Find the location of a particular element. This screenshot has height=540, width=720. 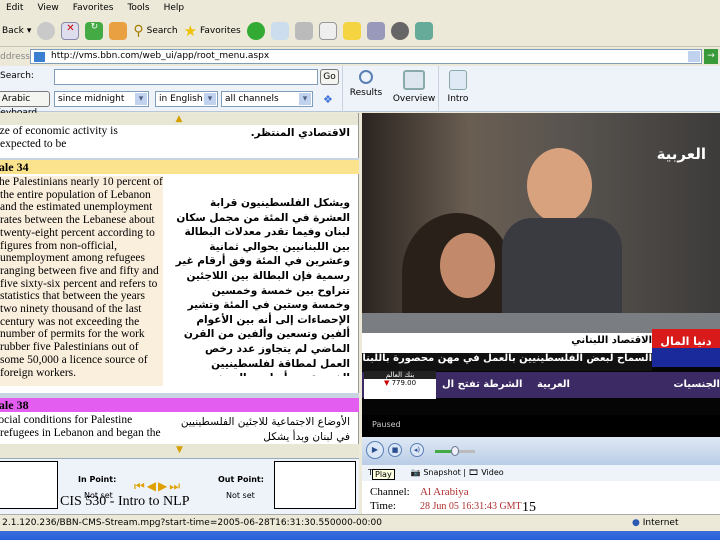

crawl-item: العربية is located at coordinates (553, 384).